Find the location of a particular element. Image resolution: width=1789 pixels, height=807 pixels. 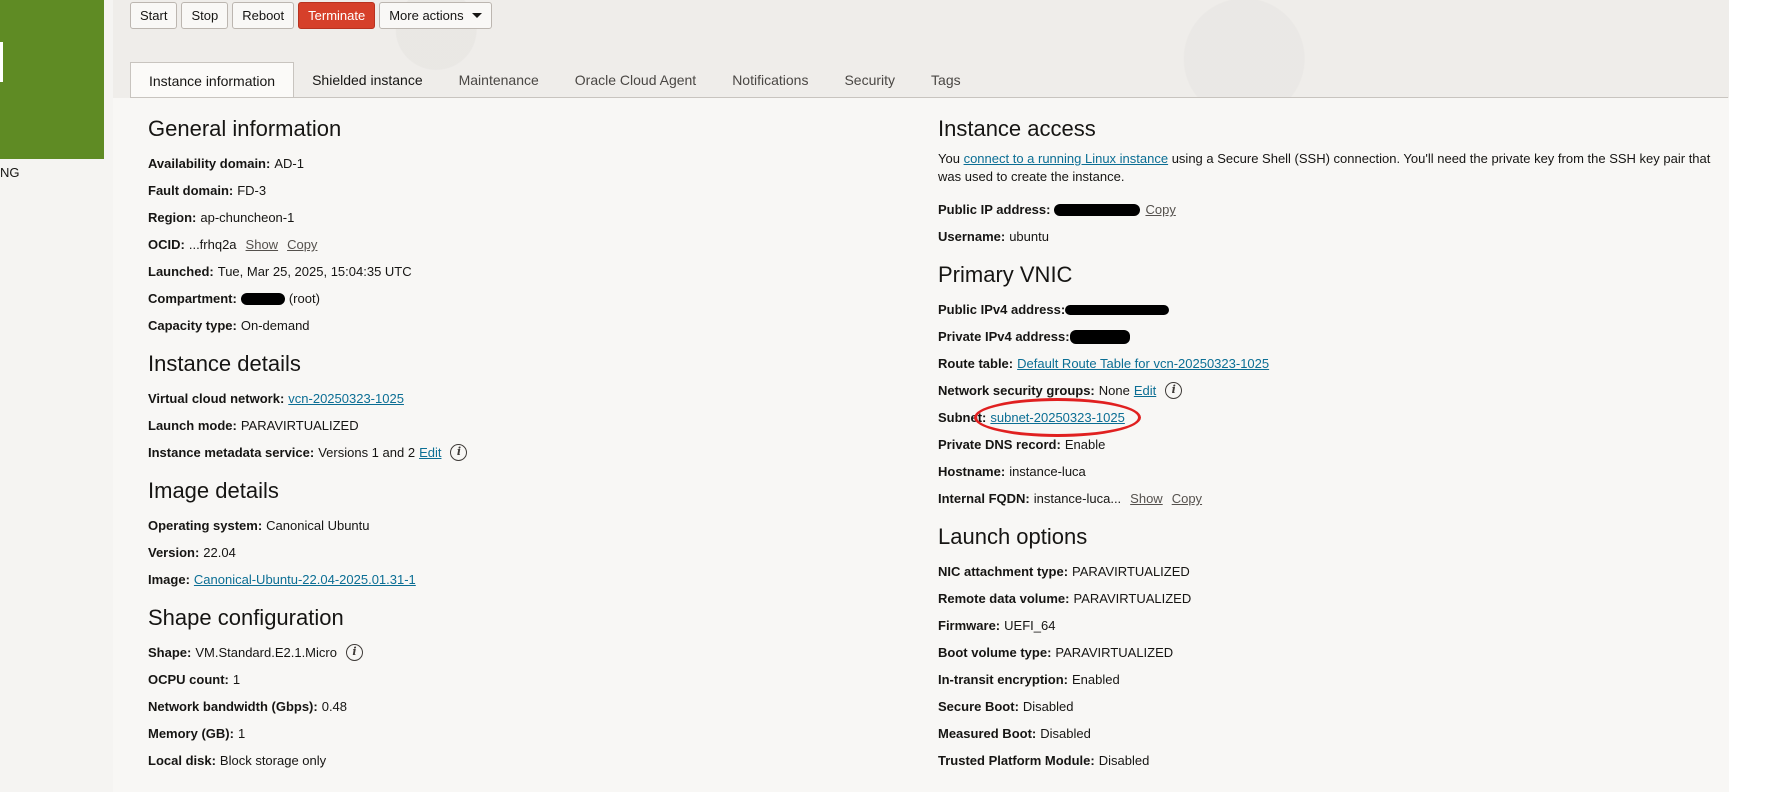

section-title: Instance details is located at coordinates (224, 363).